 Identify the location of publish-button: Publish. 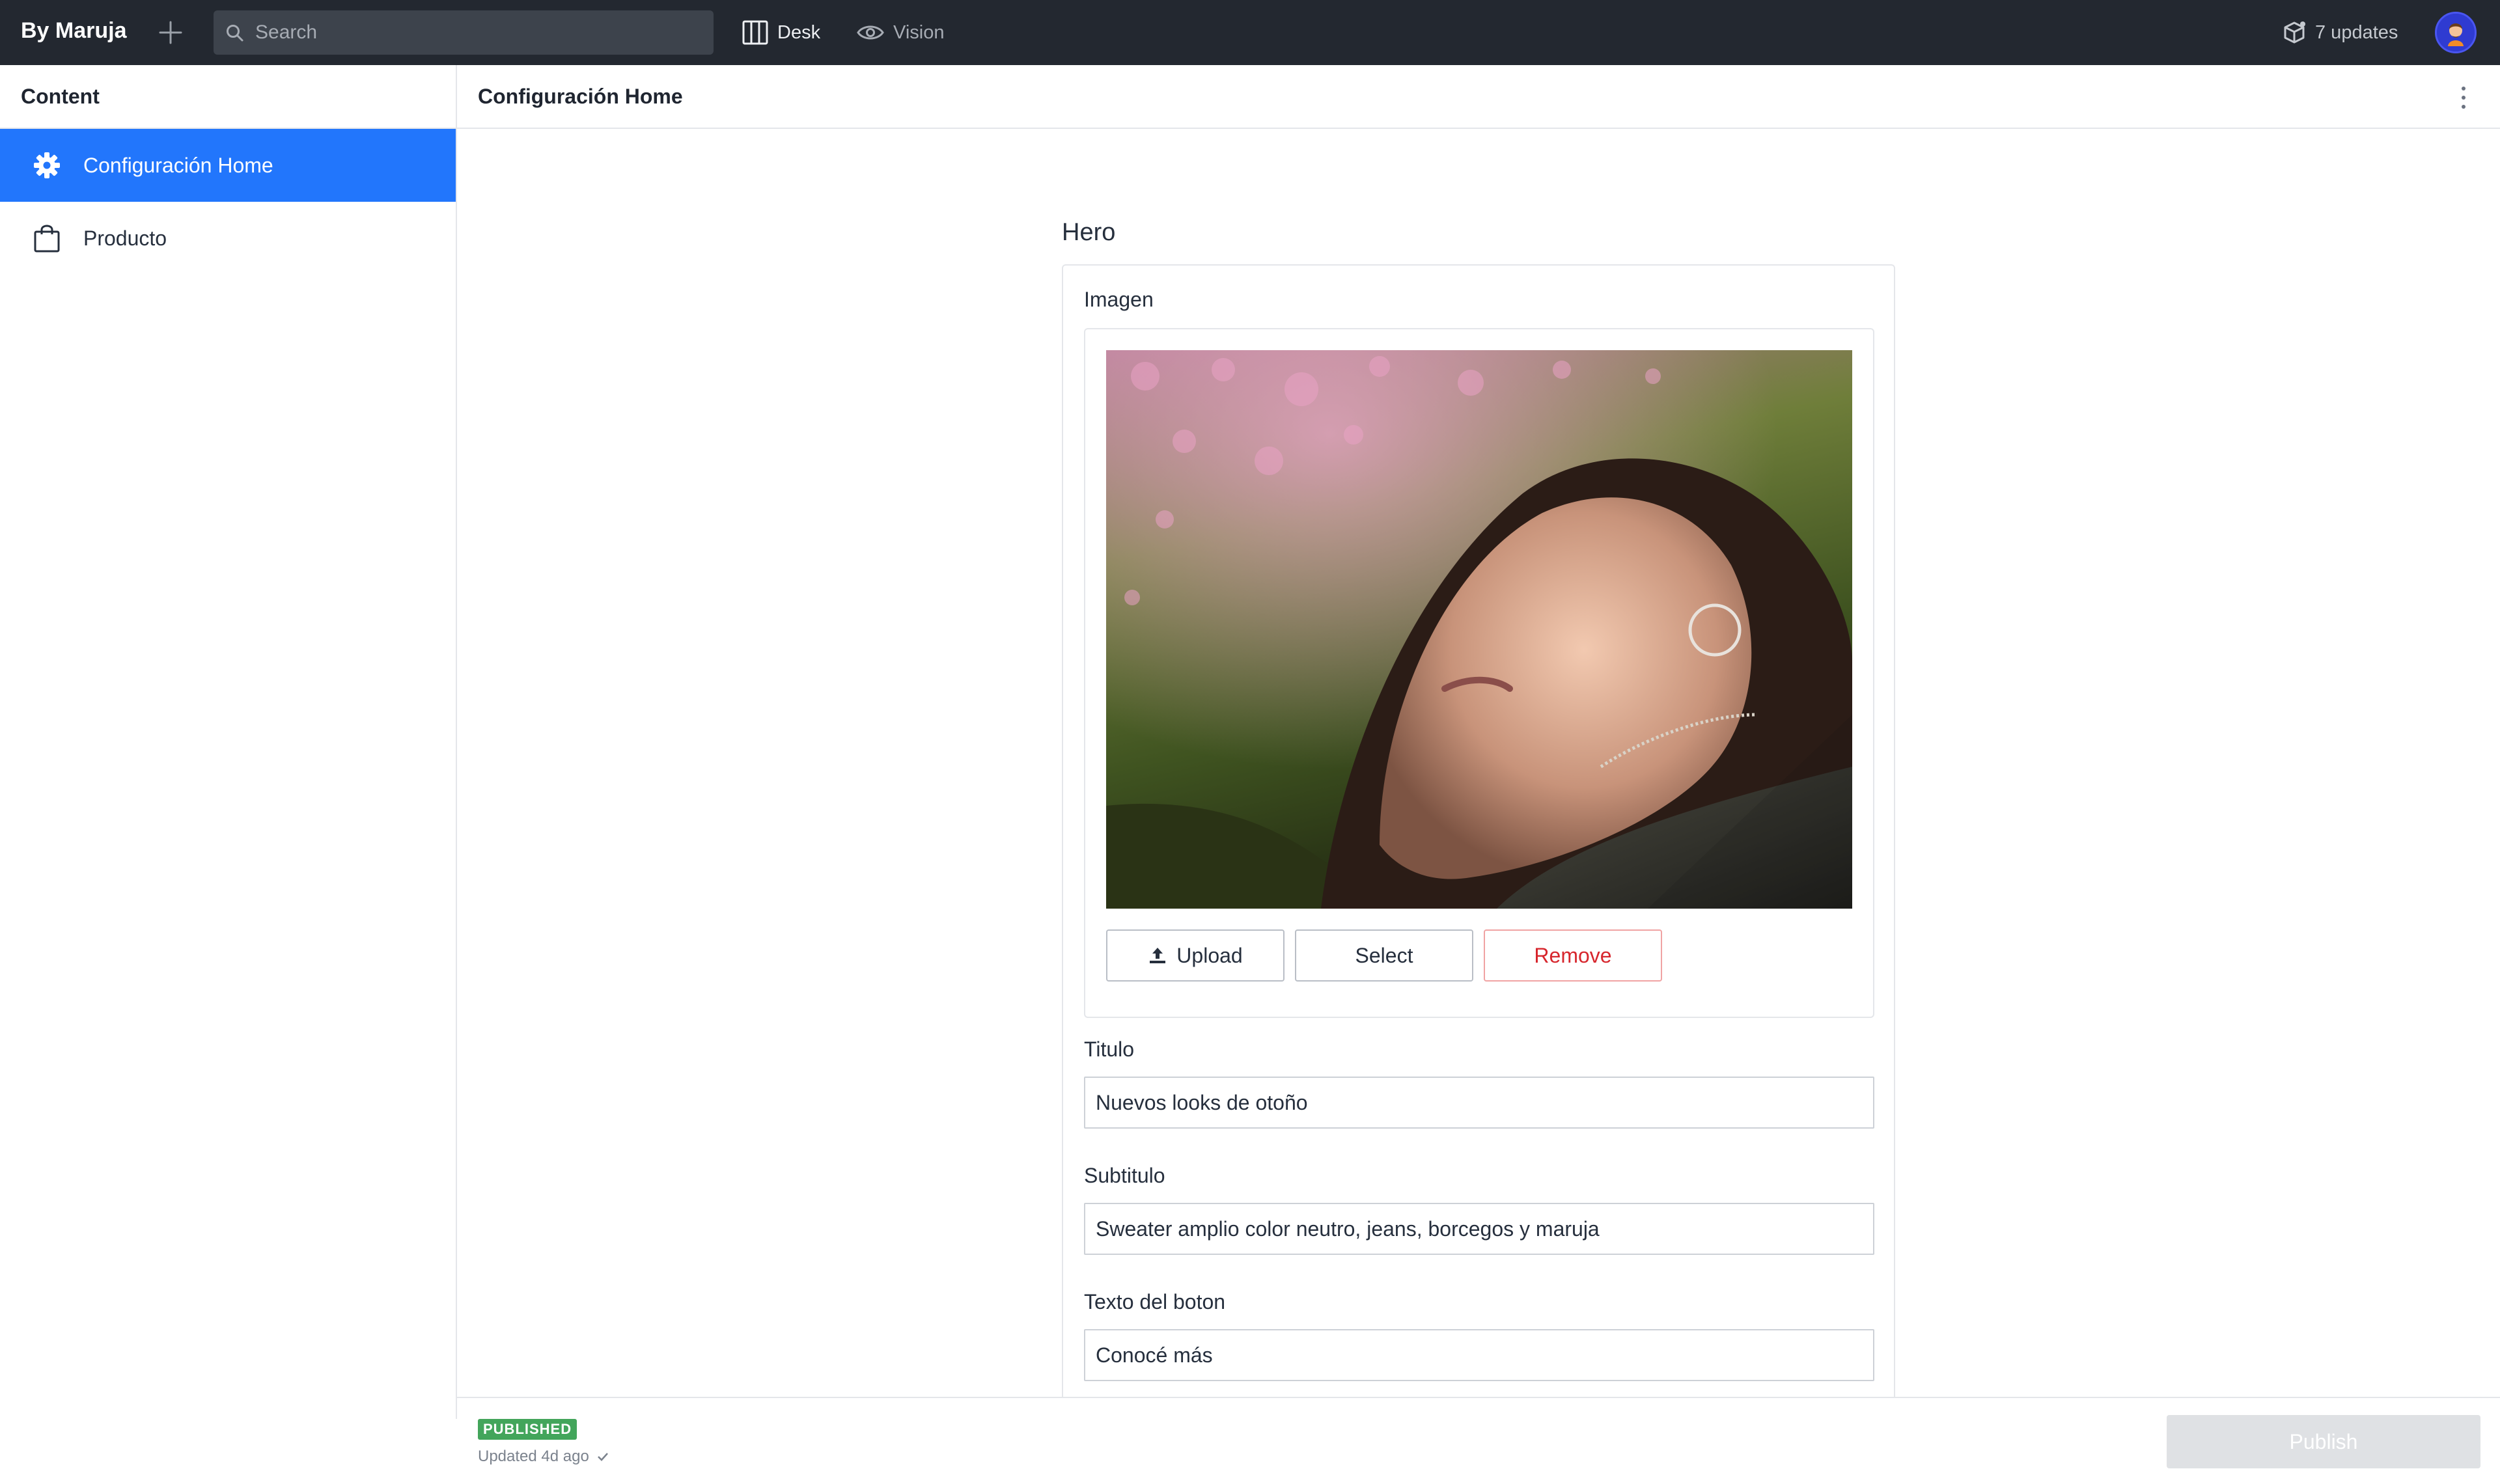
(2323, 1441).